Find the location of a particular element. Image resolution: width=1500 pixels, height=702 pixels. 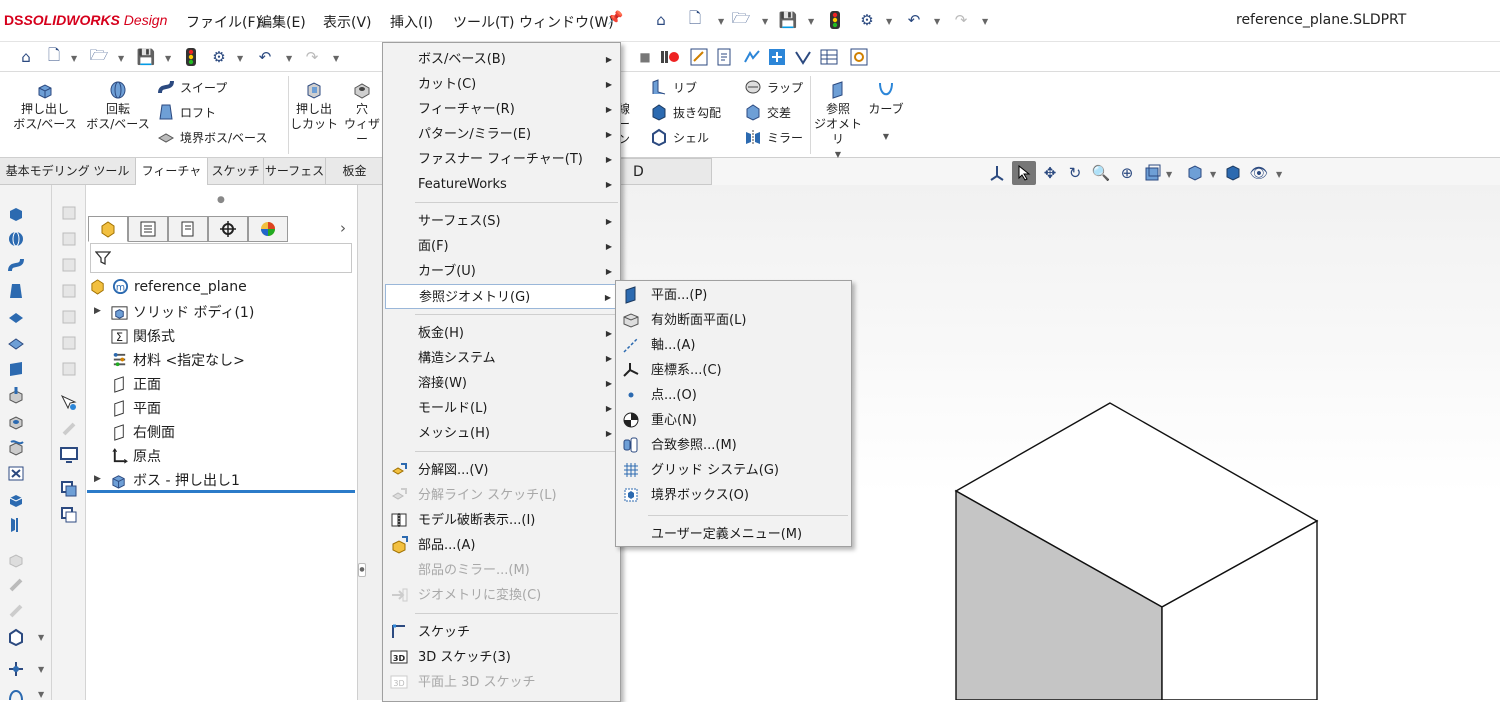

thicken-icon is located at coordinates (16, 343).